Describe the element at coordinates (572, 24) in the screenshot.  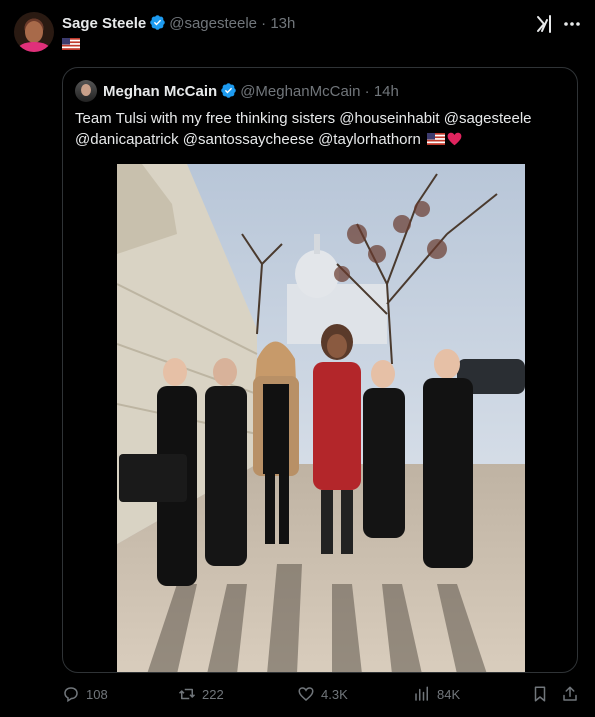
I see `more-icon` at that location.